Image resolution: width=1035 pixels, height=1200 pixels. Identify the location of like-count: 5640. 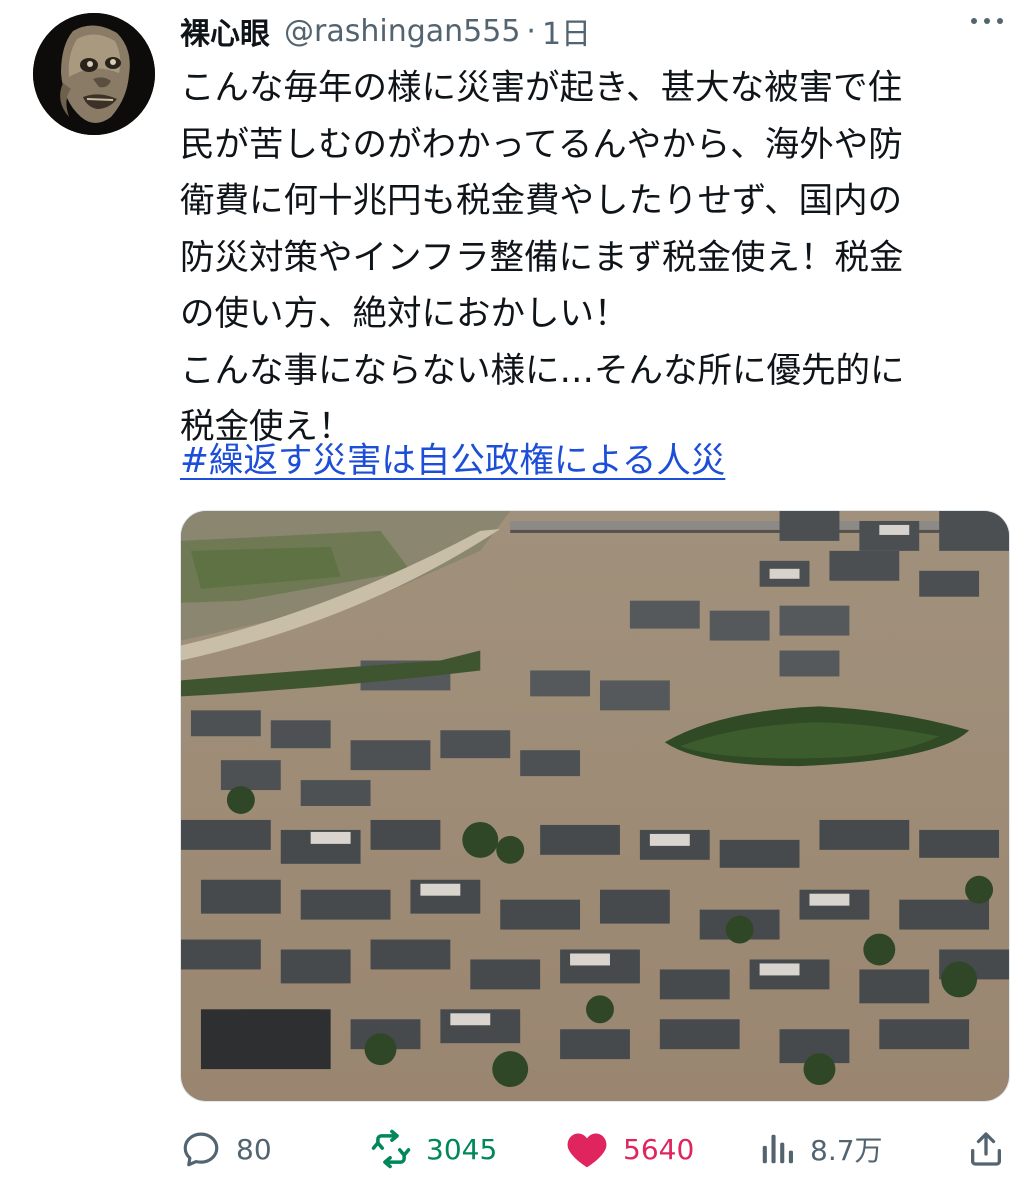
(659, 1149).